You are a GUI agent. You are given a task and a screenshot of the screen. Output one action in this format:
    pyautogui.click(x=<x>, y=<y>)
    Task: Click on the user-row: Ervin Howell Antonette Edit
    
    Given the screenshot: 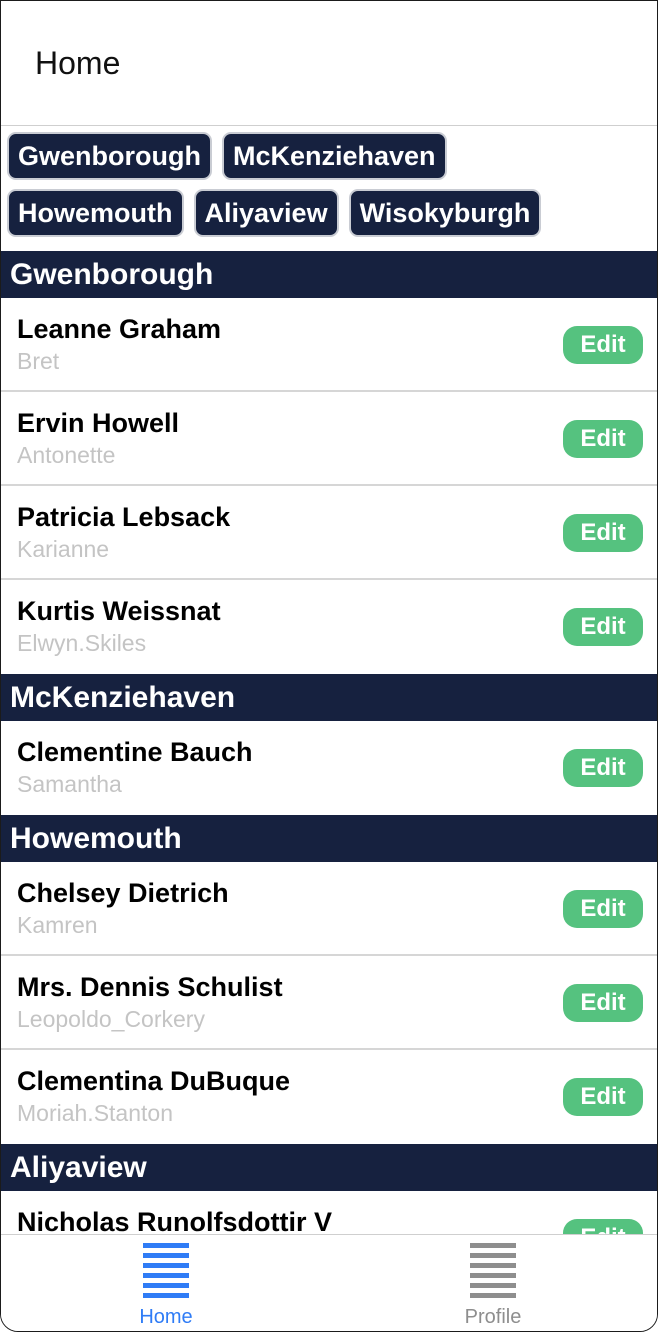 What is the action you would take?
    pyautogui.click(x=329, y=439)
    